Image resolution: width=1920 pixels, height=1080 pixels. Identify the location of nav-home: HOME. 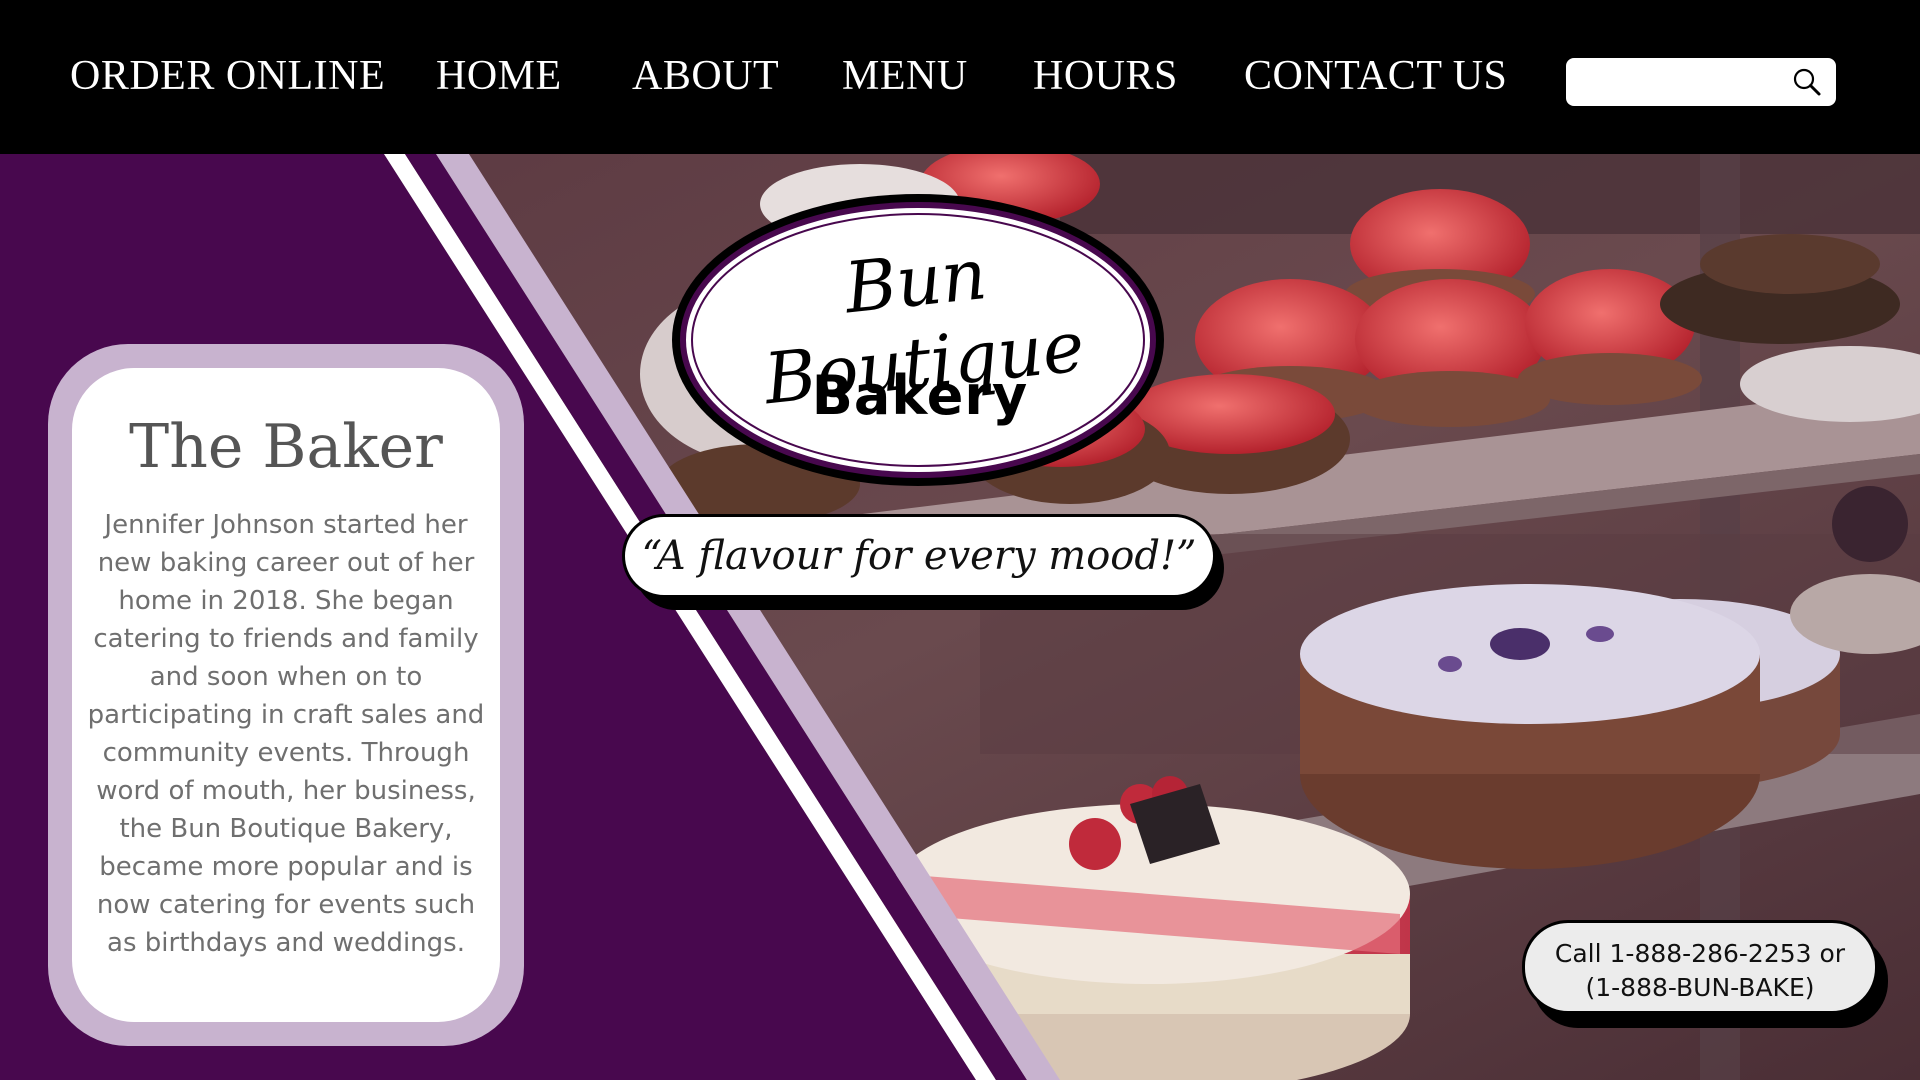
(499, 76).